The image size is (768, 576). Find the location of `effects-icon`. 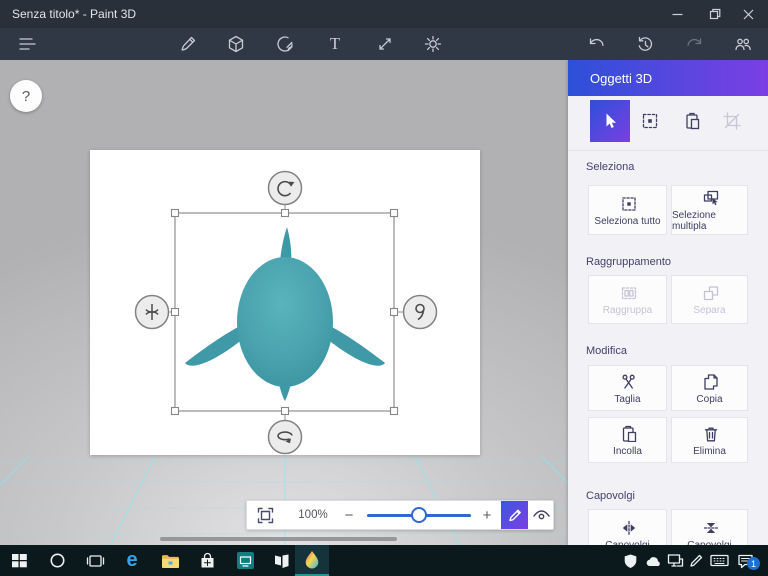

effects-icon is located at coordinates (433, 44).